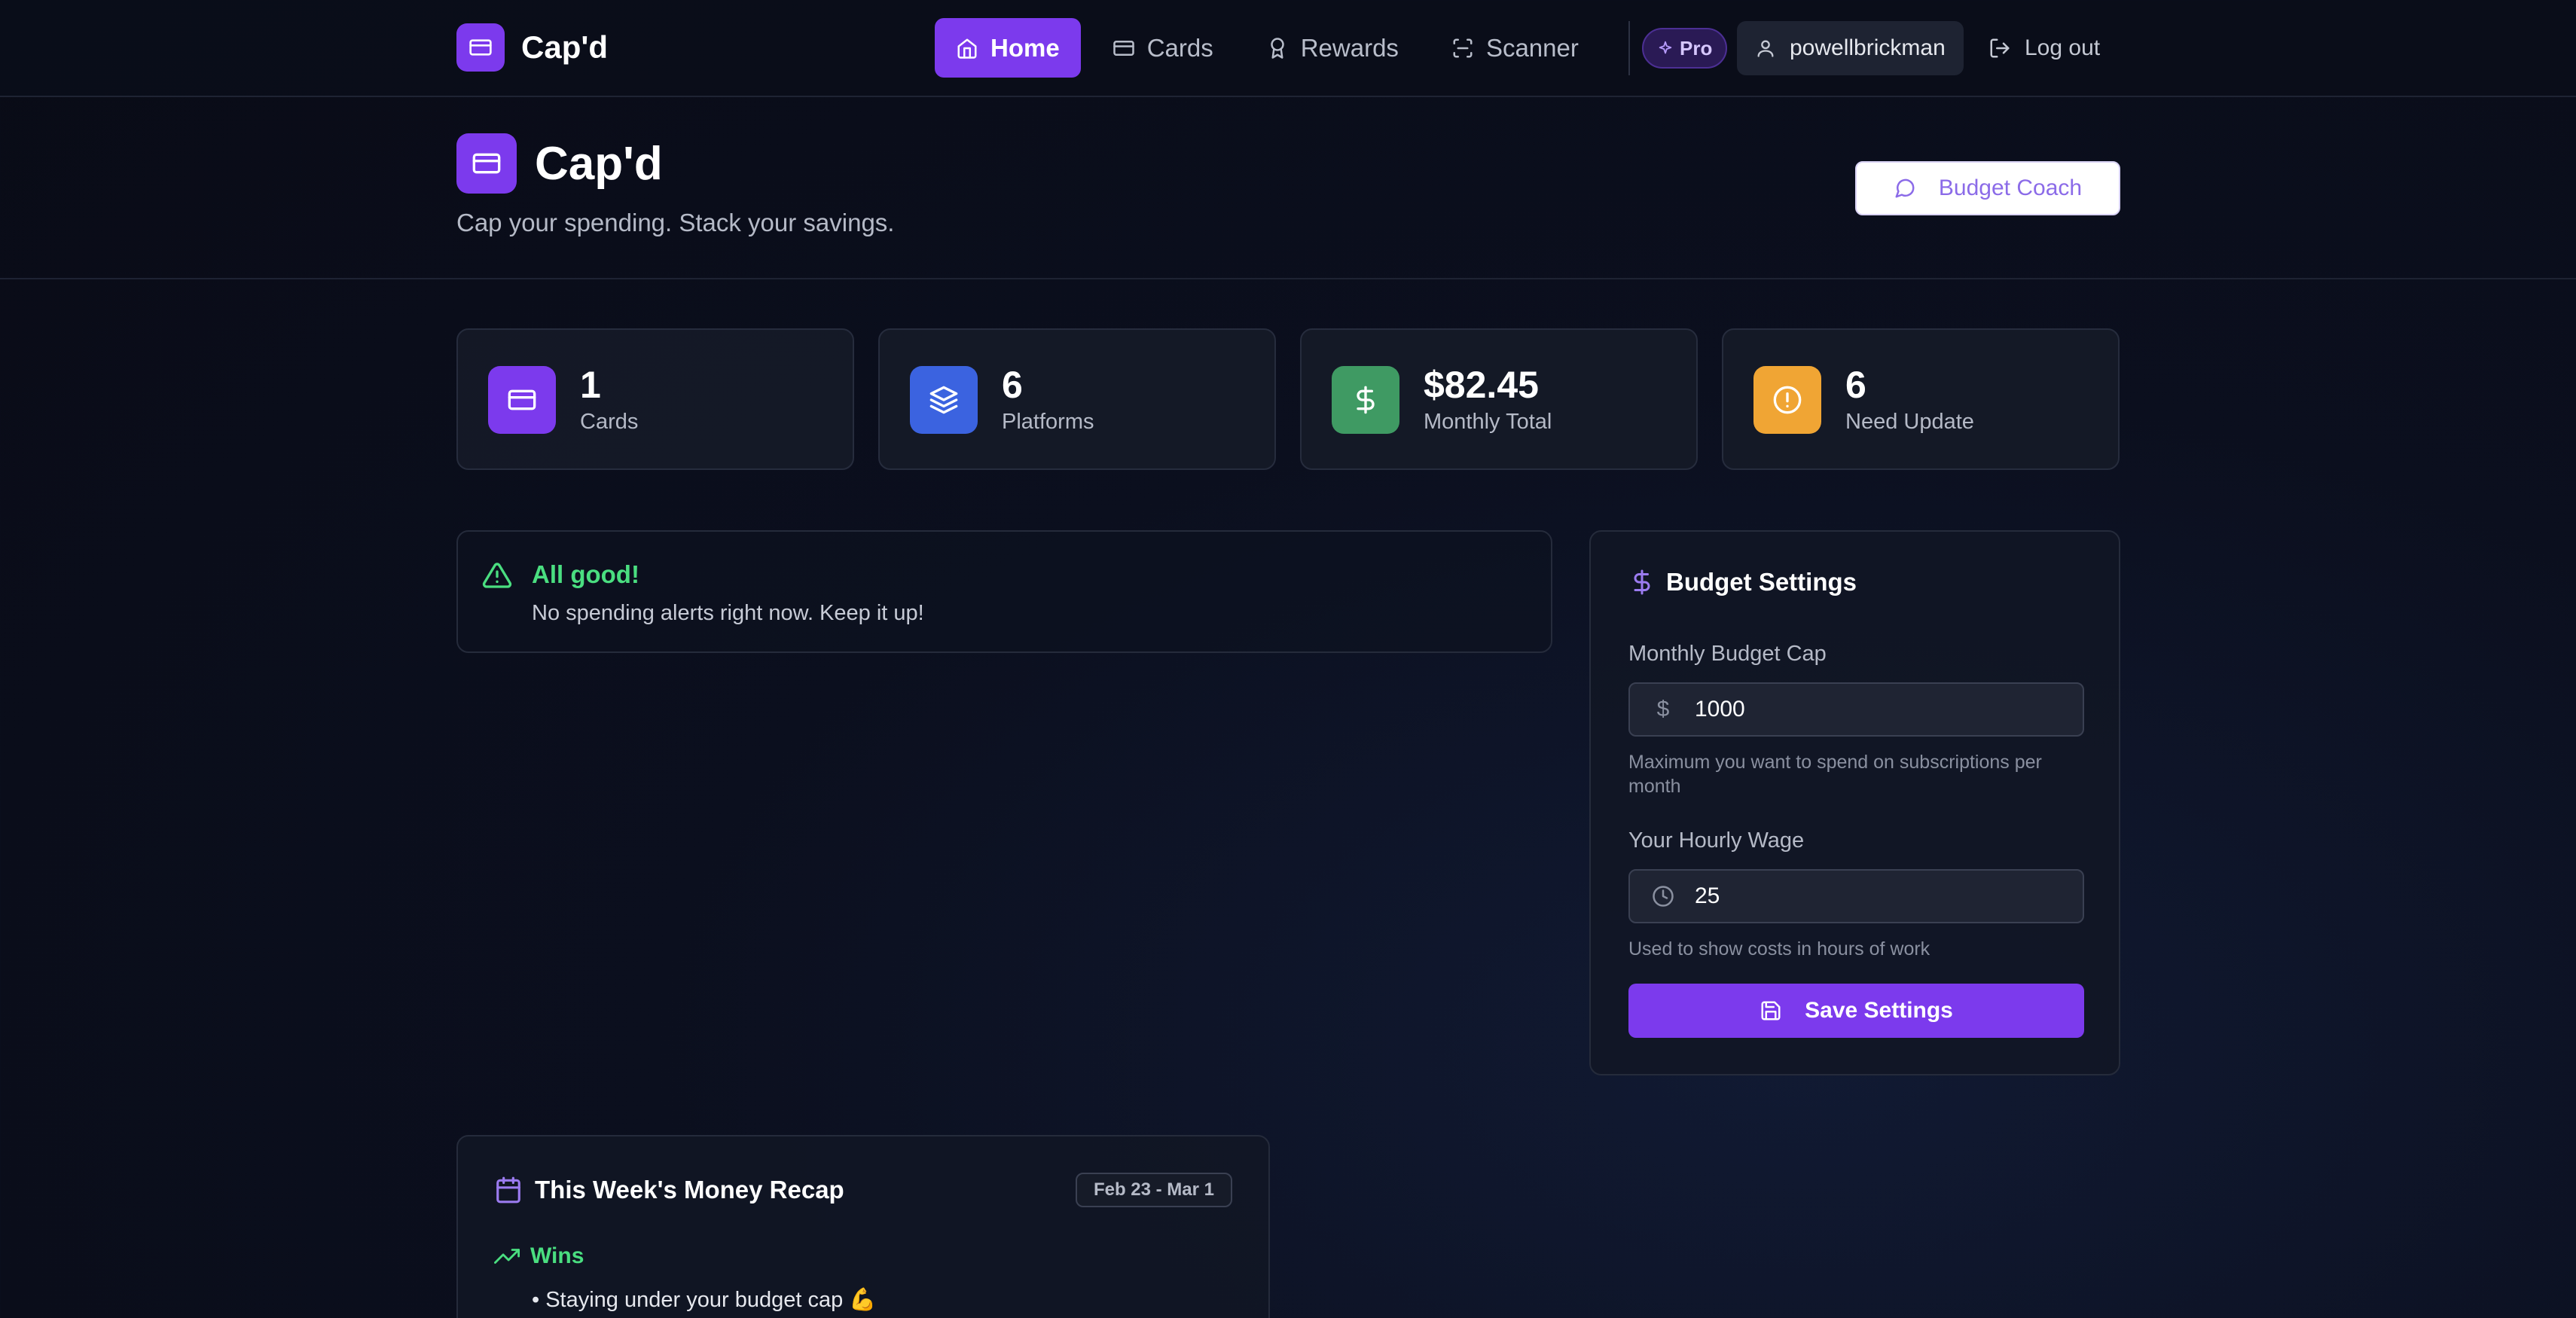  I want to click on user-menu: powellbrickman, so click(1850, 48).